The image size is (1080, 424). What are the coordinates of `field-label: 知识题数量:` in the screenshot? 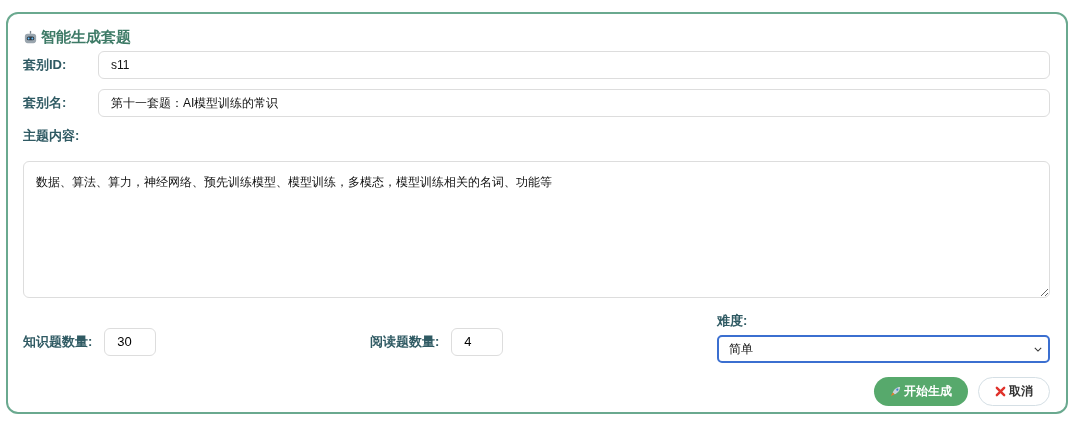 It's located at (58, 341).